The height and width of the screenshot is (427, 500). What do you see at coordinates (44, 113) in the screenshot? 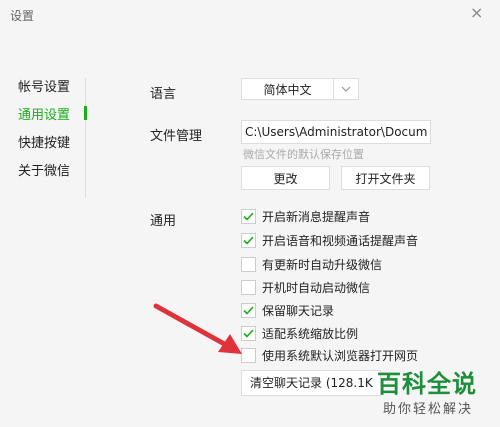
I see `sidebar-item-general: 通用设置` at bounding box center [44, 113].